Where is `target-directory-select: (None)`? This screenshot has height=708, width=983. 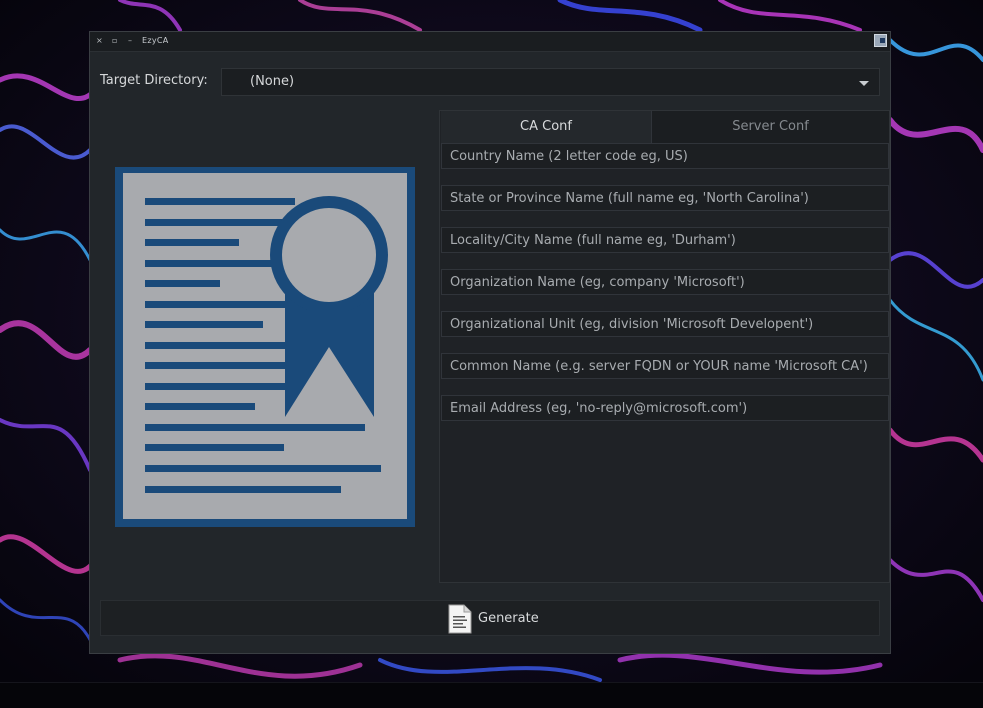
target-directory-select: (None) is located at coordinates (550, 82).